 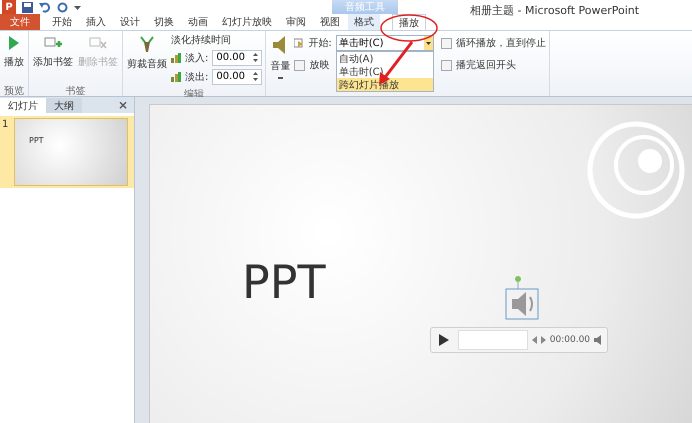 I want to click on close-button: ×, so click(x=123, y=105).